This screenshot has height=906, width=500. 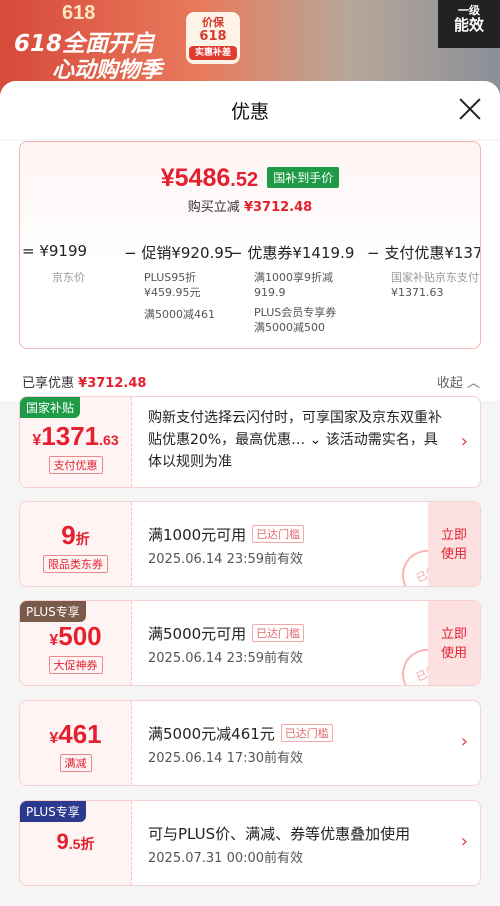 What do you see at coordinates (107, 70) in the screenshot?
I see `banner-headline-2: 心动购物季` at bounding box center [107, 70].